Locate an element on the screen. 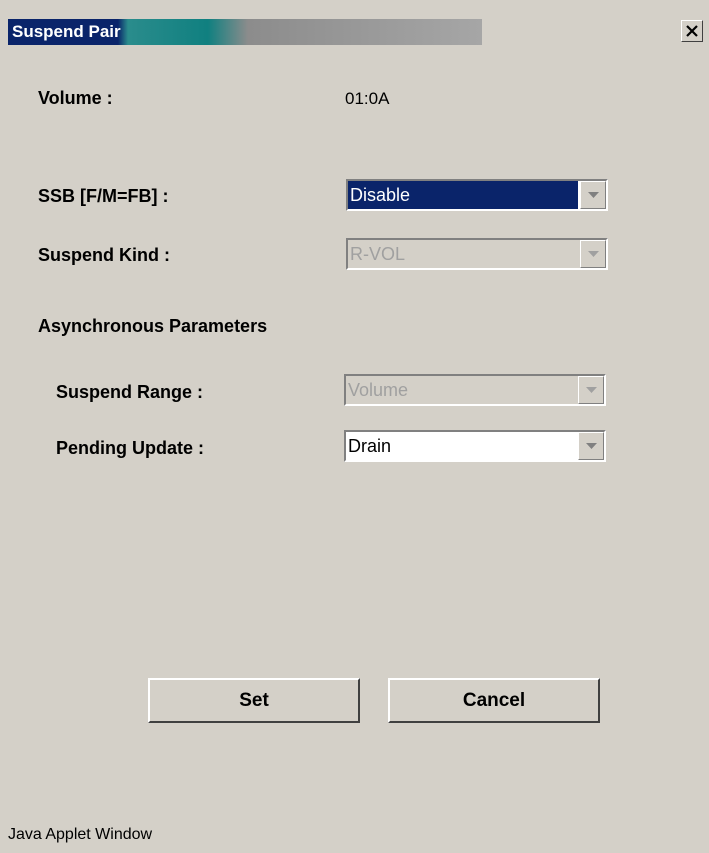 This screenshot has height=853, width=709. ssb-select-value: Disable is located at coordinates (380, 195).